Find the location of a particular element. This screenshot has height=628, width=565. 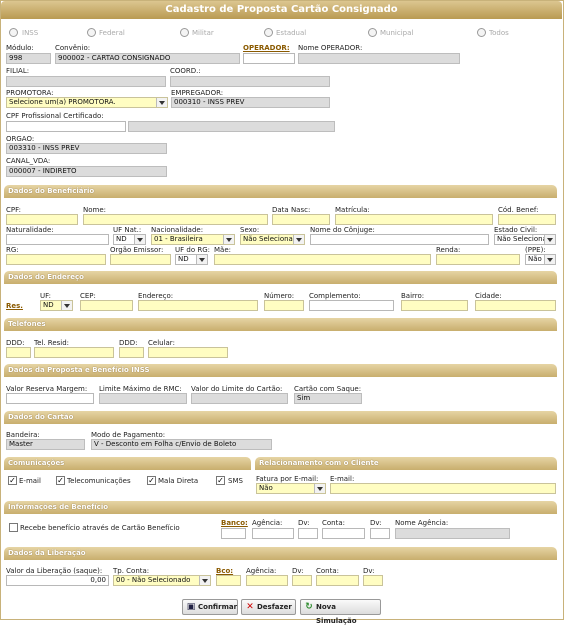

nova-simulacao-button: ↻ Nova Simulação is located at coordinates (340, 612).